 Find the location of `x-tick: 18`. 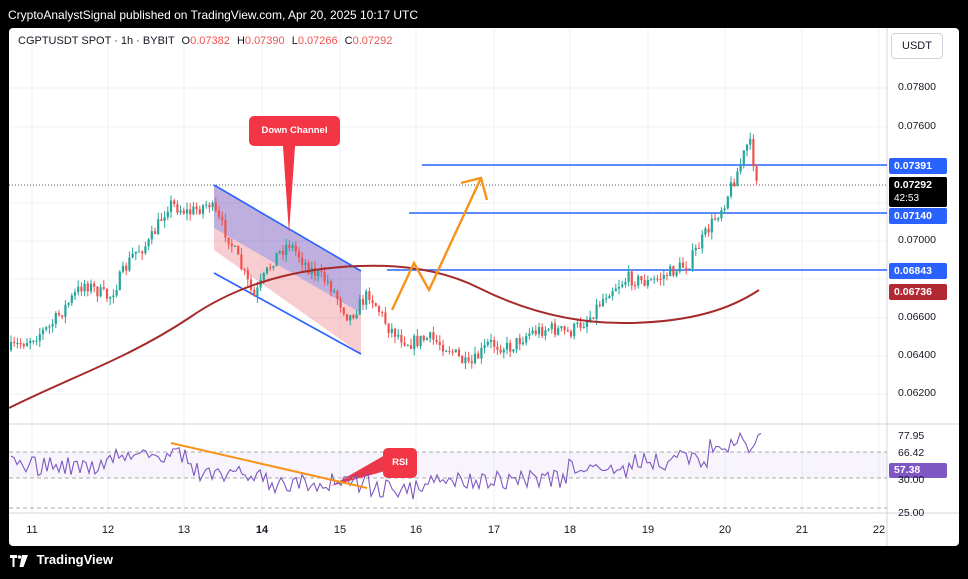

x-tick: 18 is located at coordinates (570, 530).